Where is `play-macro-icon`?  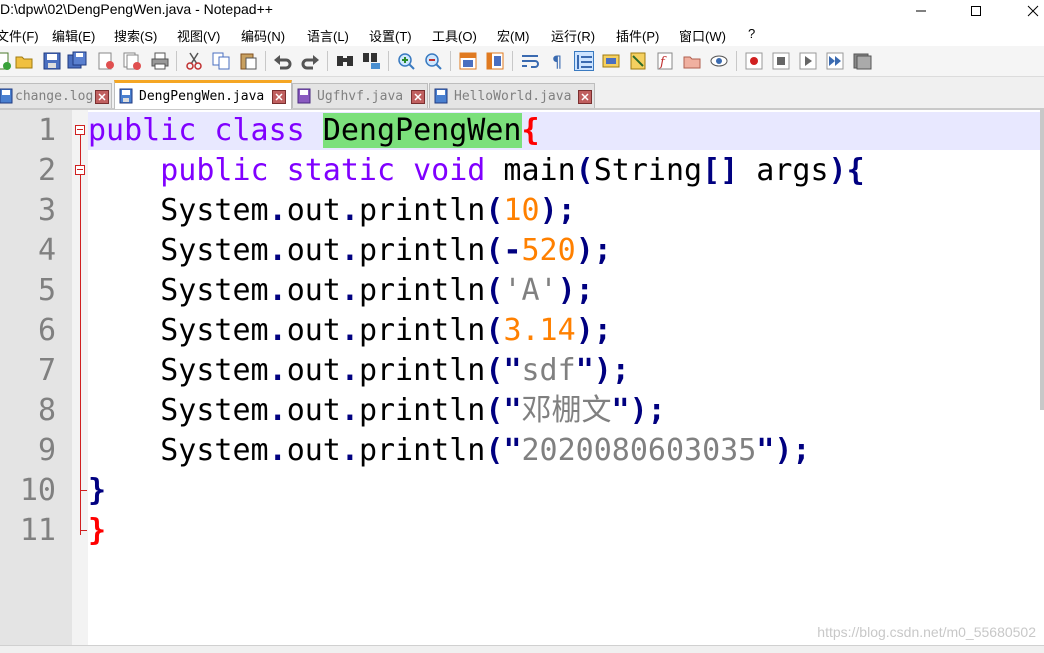
play-macro-icon is located at coordinates (808, 61).